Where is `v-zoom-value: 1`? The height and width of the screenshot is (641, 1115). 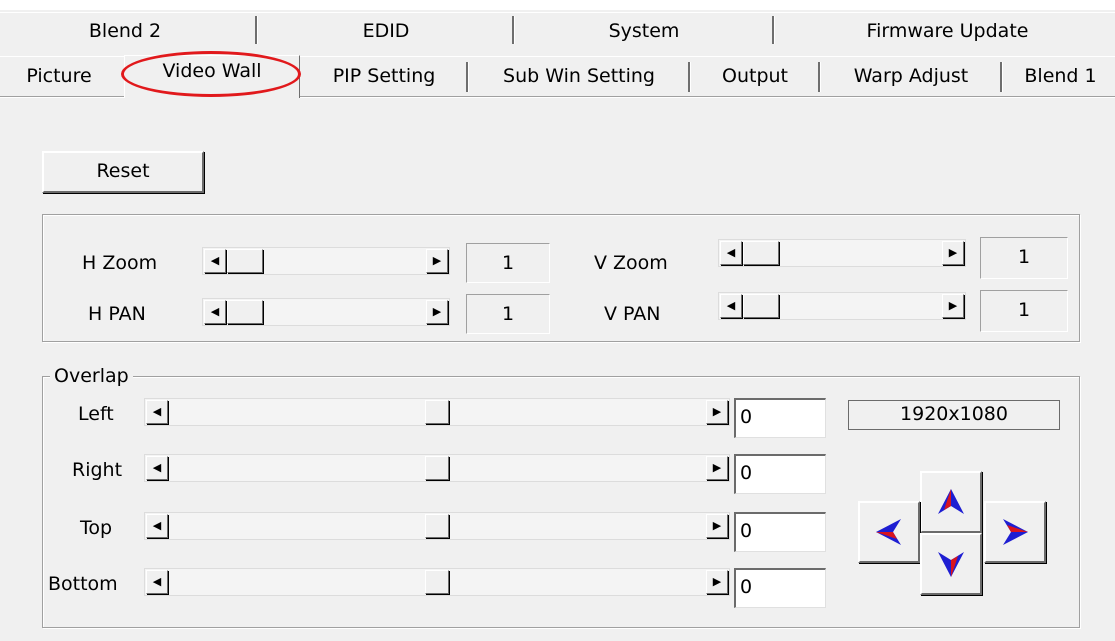
v-zoom-value: 1 is located at coordinates (1024, 258).